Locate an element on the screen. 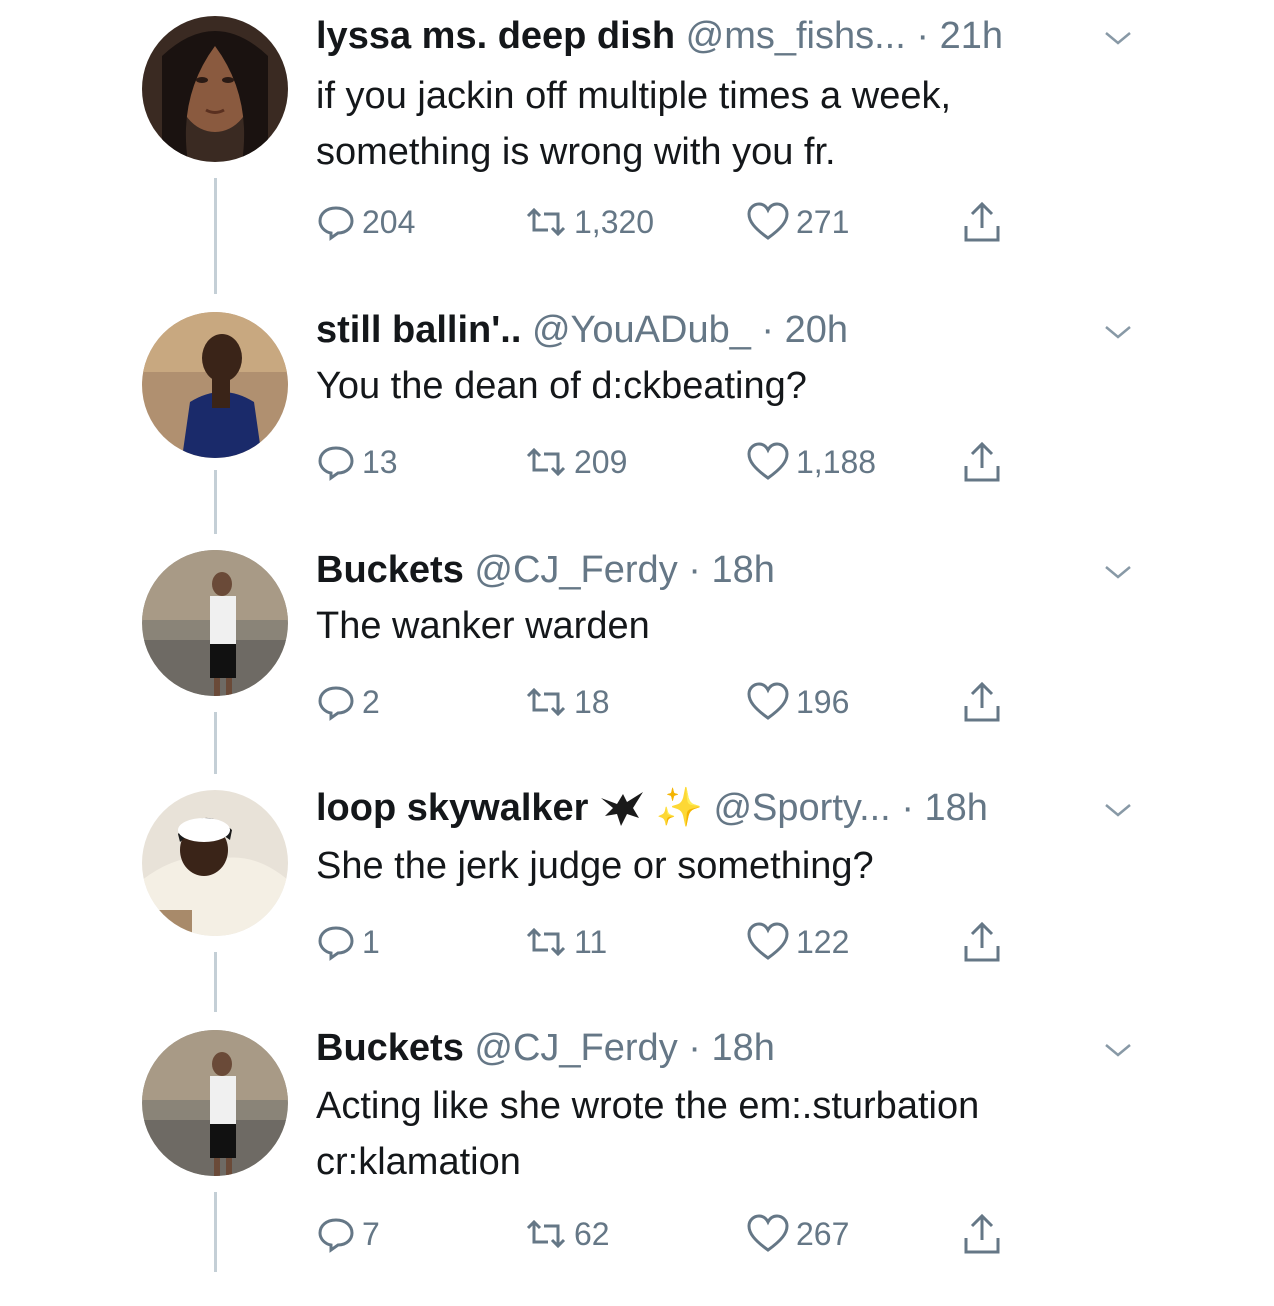 Image resolution: width=1274 pixels, height=1306 pixels. tweet-header: lyssa ms. deep dish @ms_fishs... · 21h is located at coordinates (659, 36).